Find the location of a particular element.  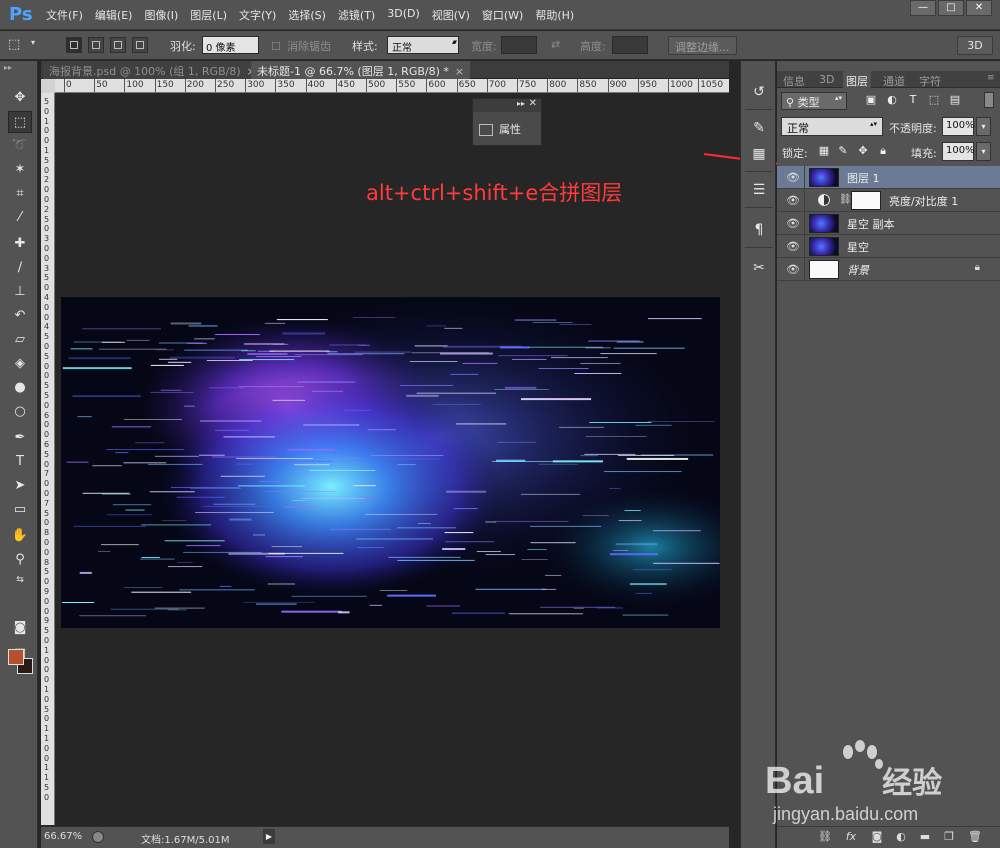

new-layer-icon: ❐ is located at coordinates (949, 838).